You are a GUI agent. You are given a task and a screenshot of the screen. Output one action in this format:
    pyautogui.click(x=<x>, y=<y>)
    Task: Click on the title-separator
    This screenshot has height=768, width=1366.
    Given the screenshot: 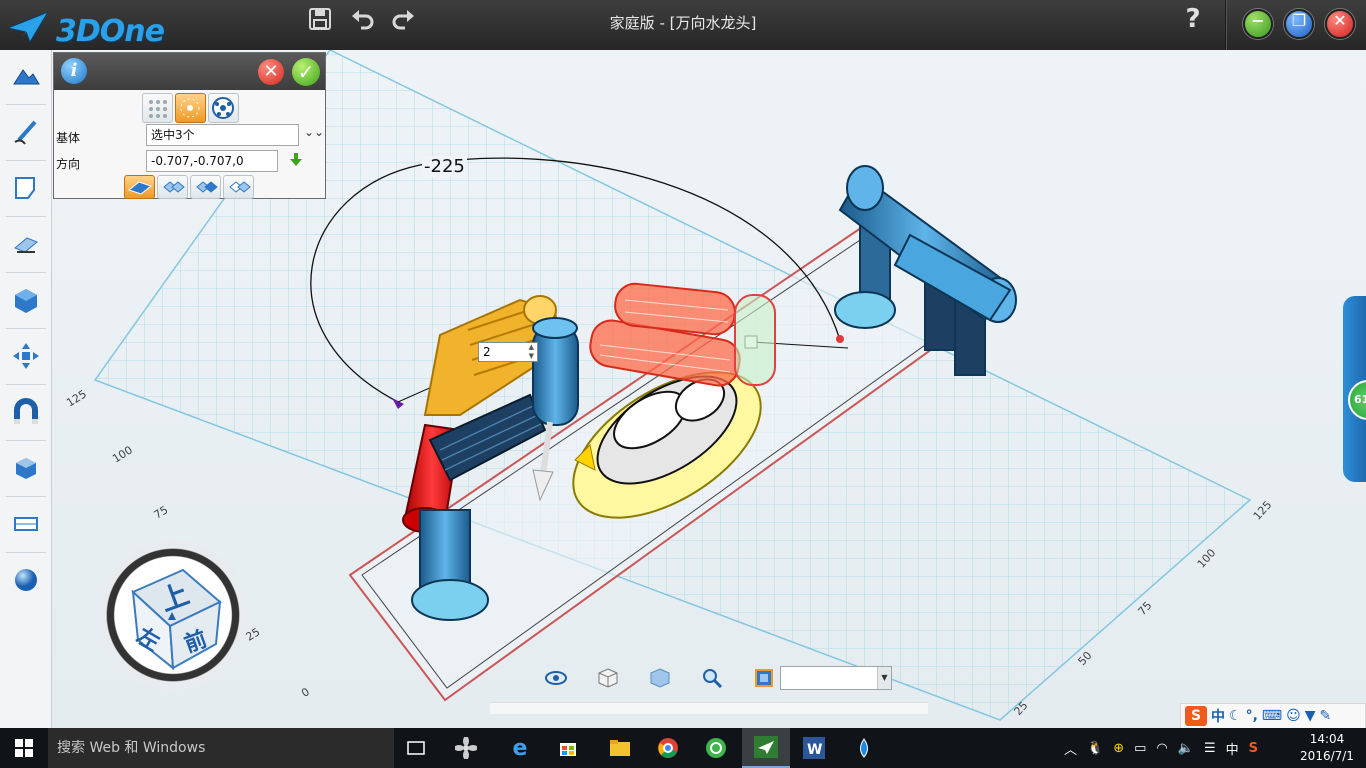 What is the action you would take?
    pyautogui.click(x=1226, y=25)
    